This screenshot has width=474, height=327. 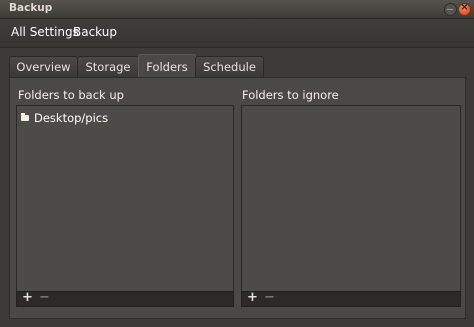 I want to click on folders-to-ignore-toolbar: + −, so click(x=351, y=298).